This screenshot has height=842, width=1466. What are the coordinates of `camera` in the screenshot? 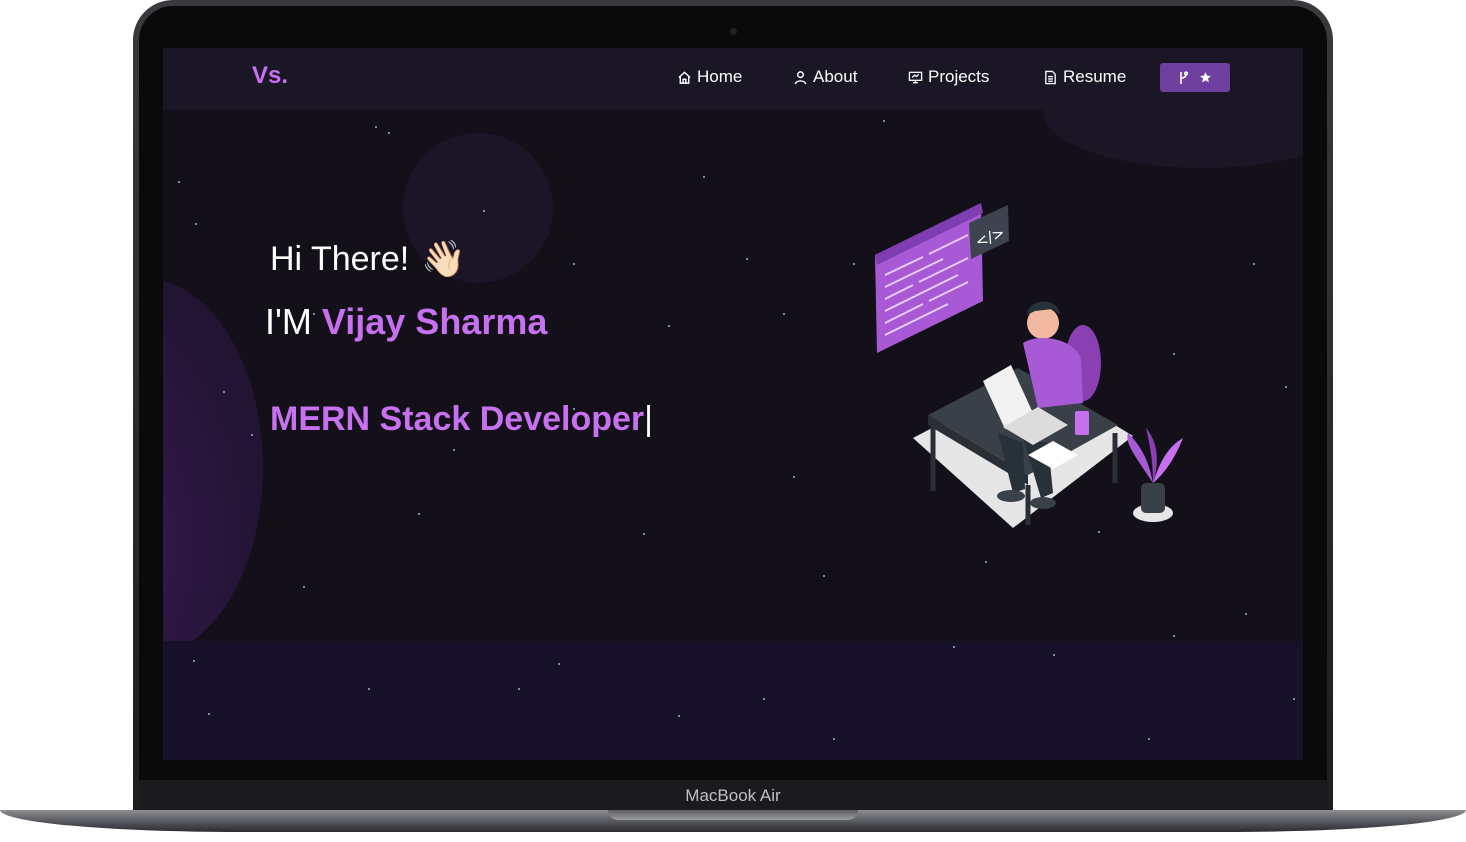 It's located at (733, 31).